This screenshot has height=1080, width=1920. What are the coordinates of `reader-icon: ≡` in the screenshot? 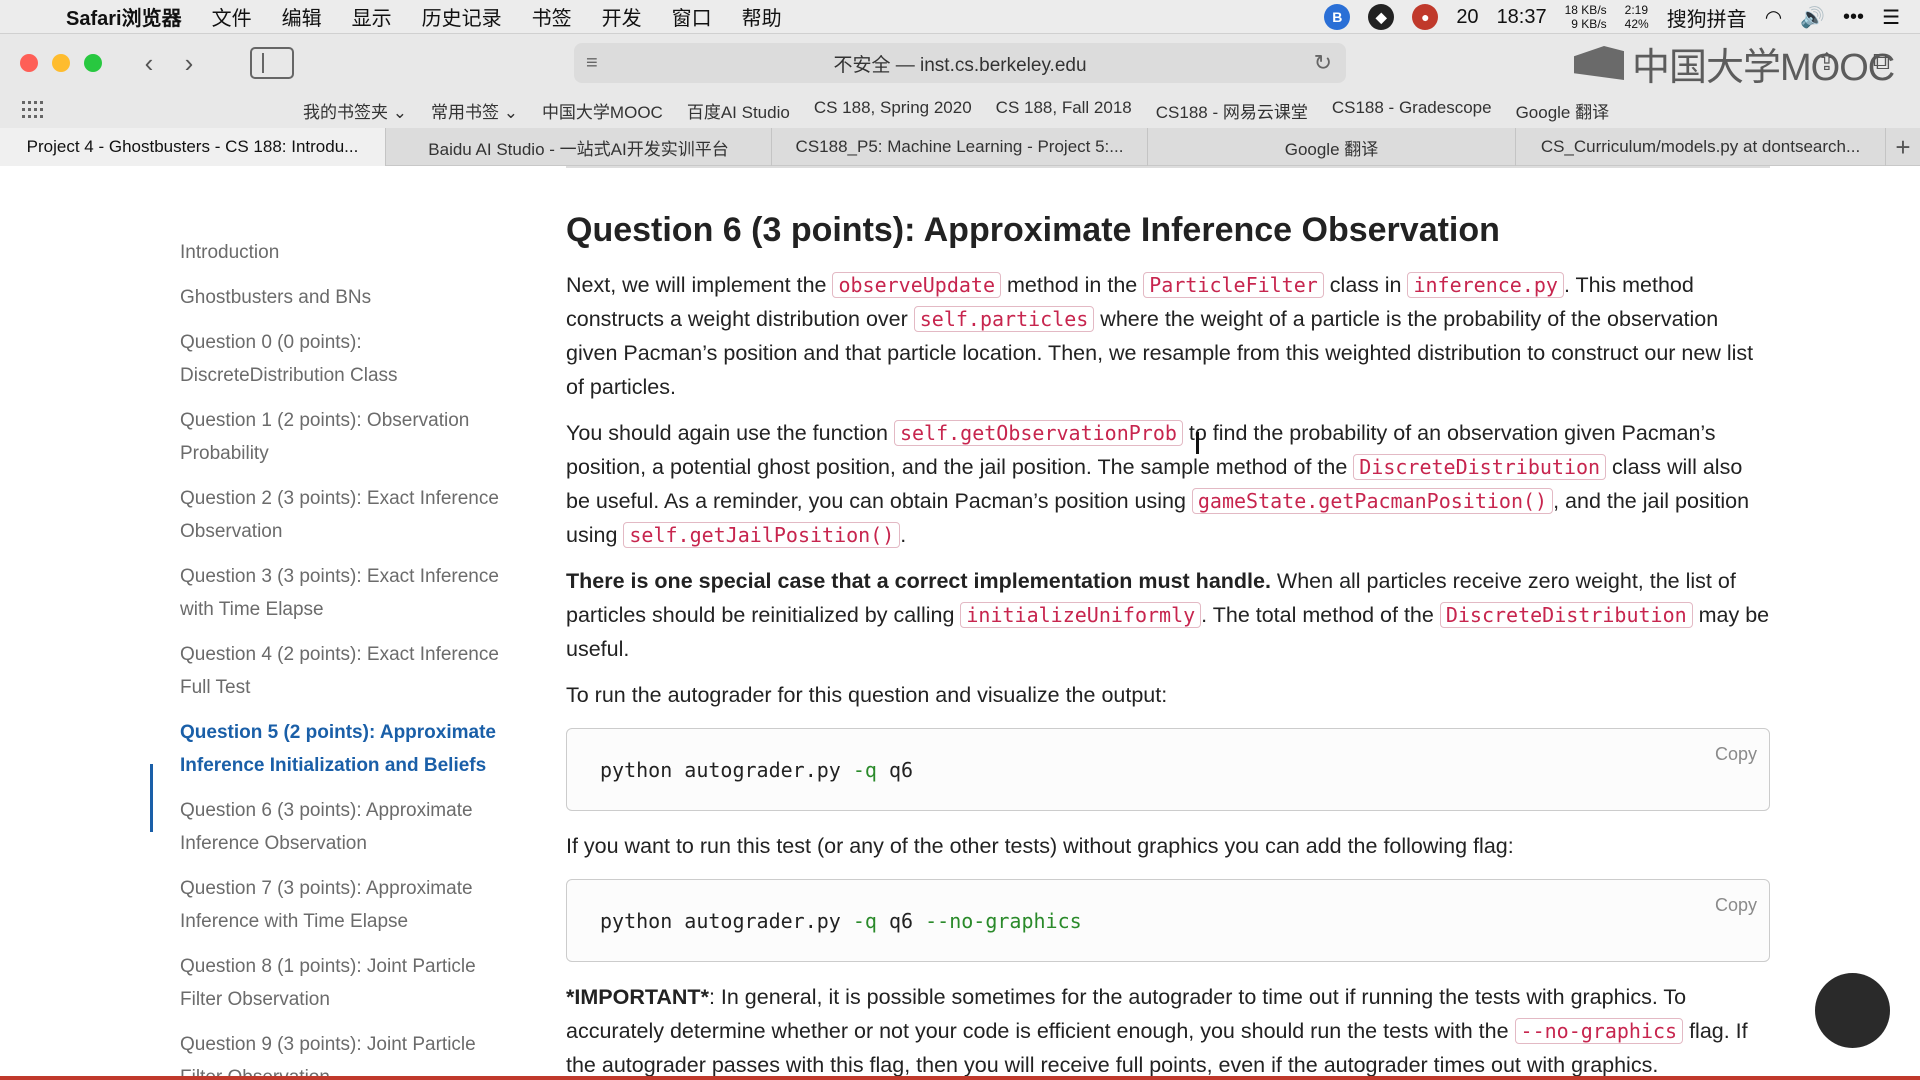 It's located at (592, 63).